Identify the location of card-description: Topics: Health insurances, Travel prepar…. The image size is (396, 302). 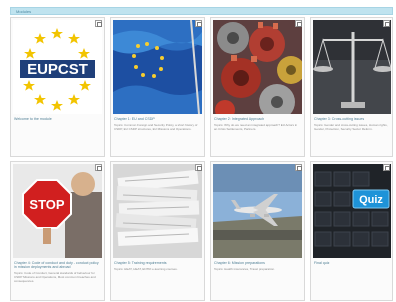
(244, 269).